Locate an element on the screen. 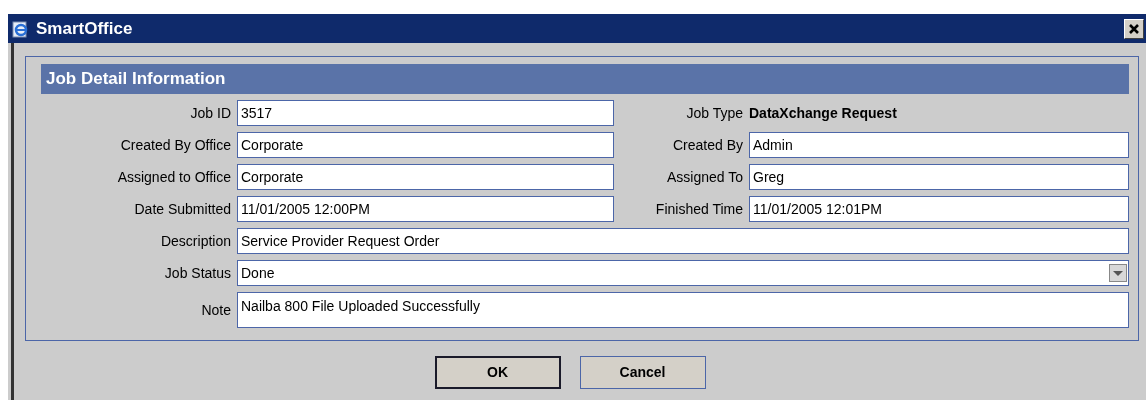  input-field: 11/01/2005 12:00PM is located at coordinates (425, 209).